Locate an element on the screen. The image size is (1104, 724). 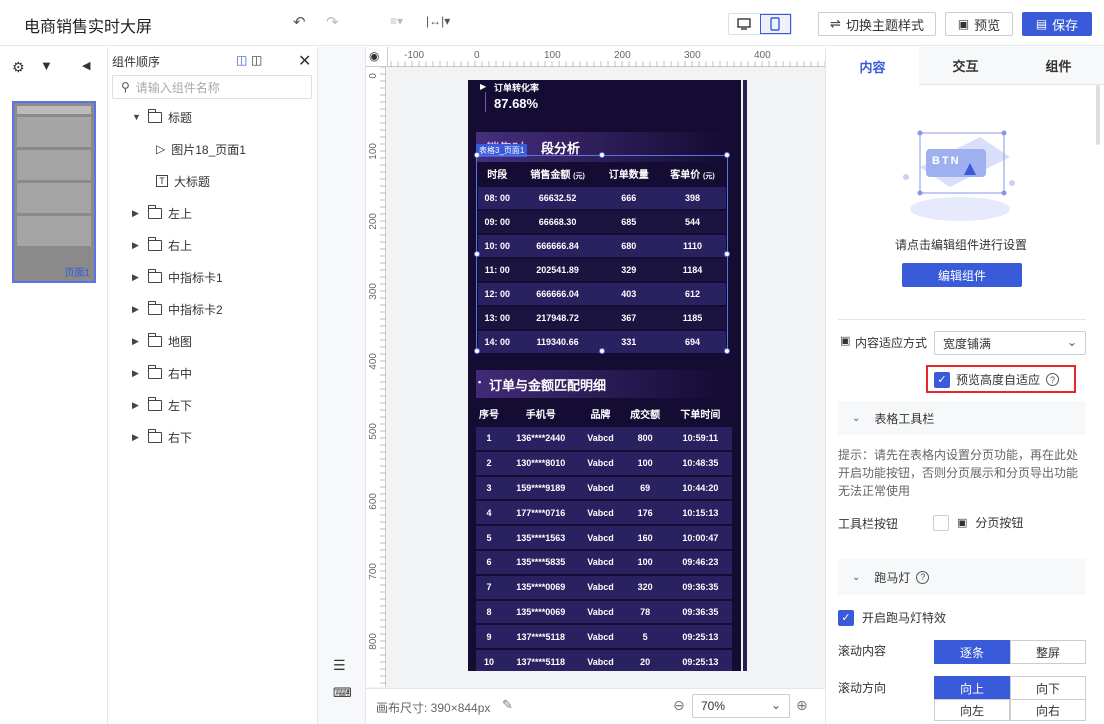
table-cell: 612 is located at coordinates (692, 294).